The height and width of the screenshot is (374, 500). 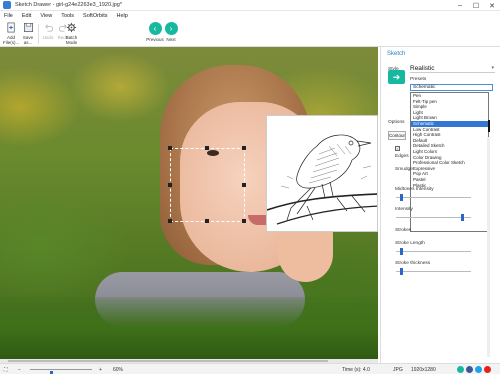 I want to click on window-controls: – ☐ ✕, so click(x=476, y=5).